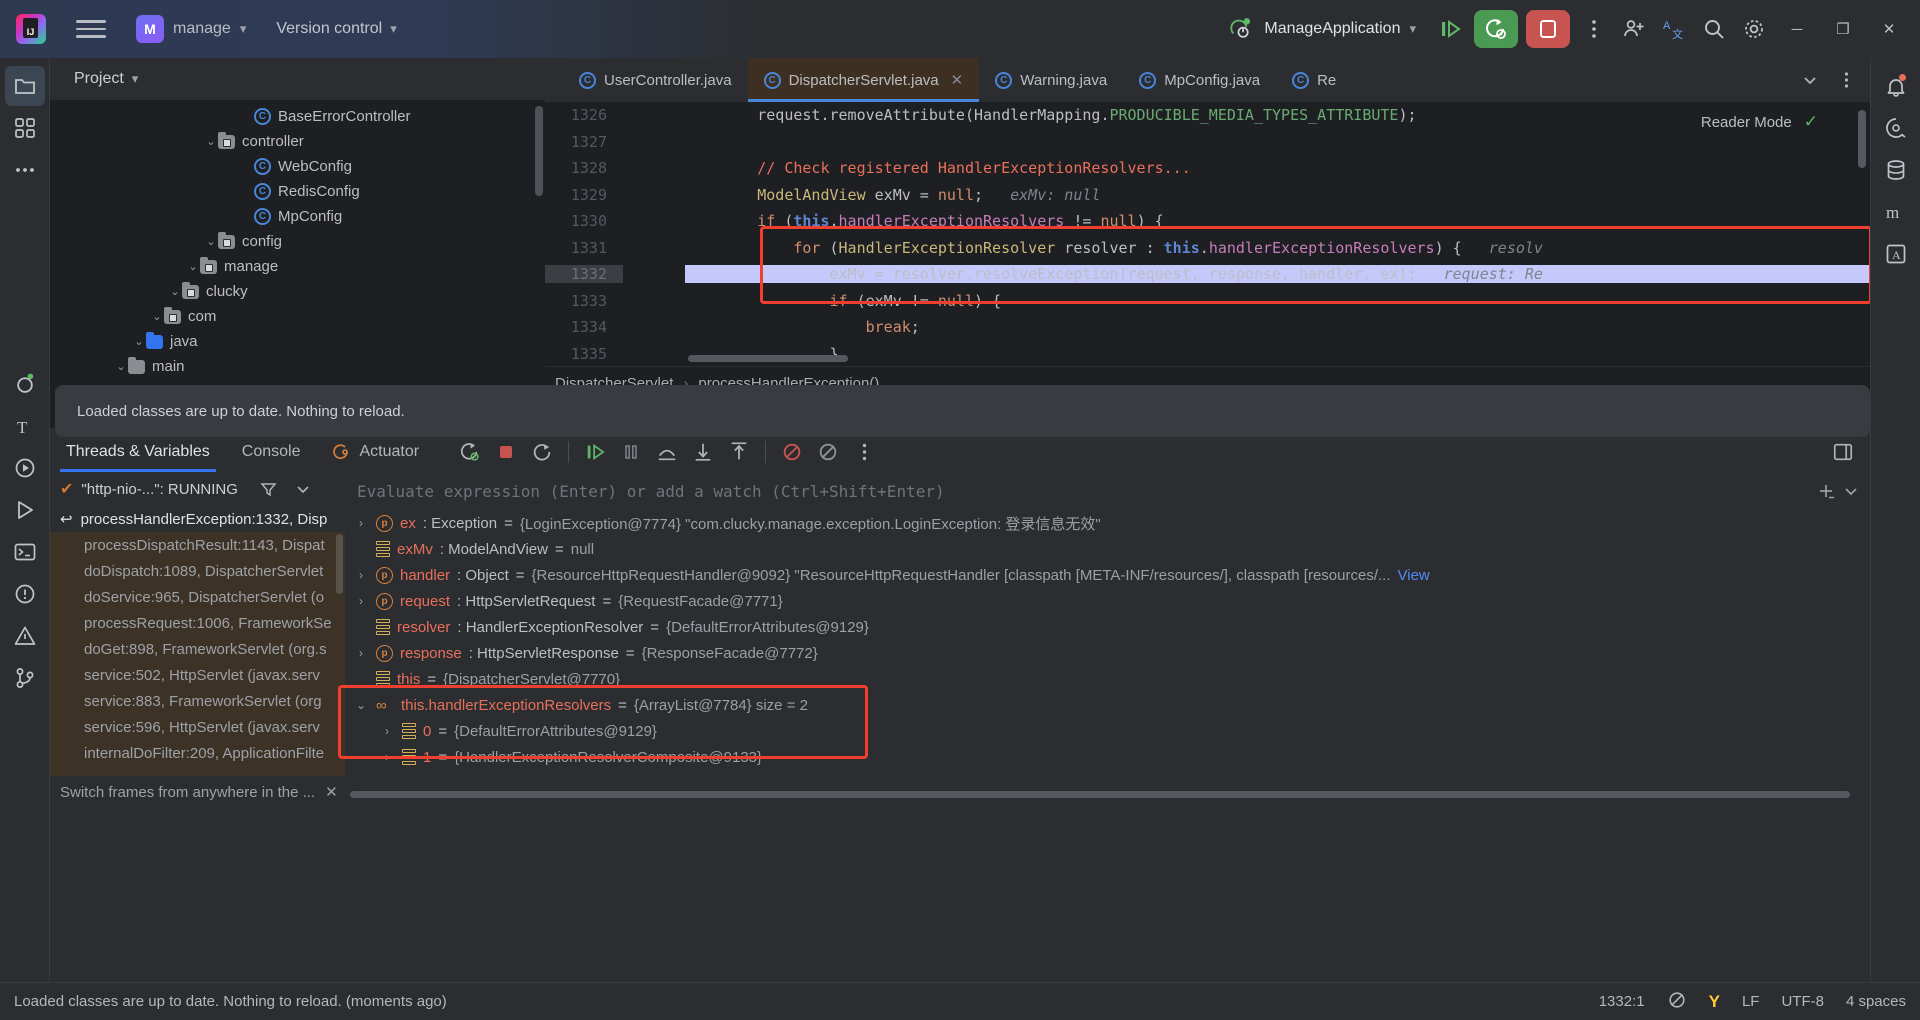 The width and height of the screenshot is (1920, 1020). Describe the element at coordinates (667, 452) in the screenshot. I see `step-over-button` at that location.